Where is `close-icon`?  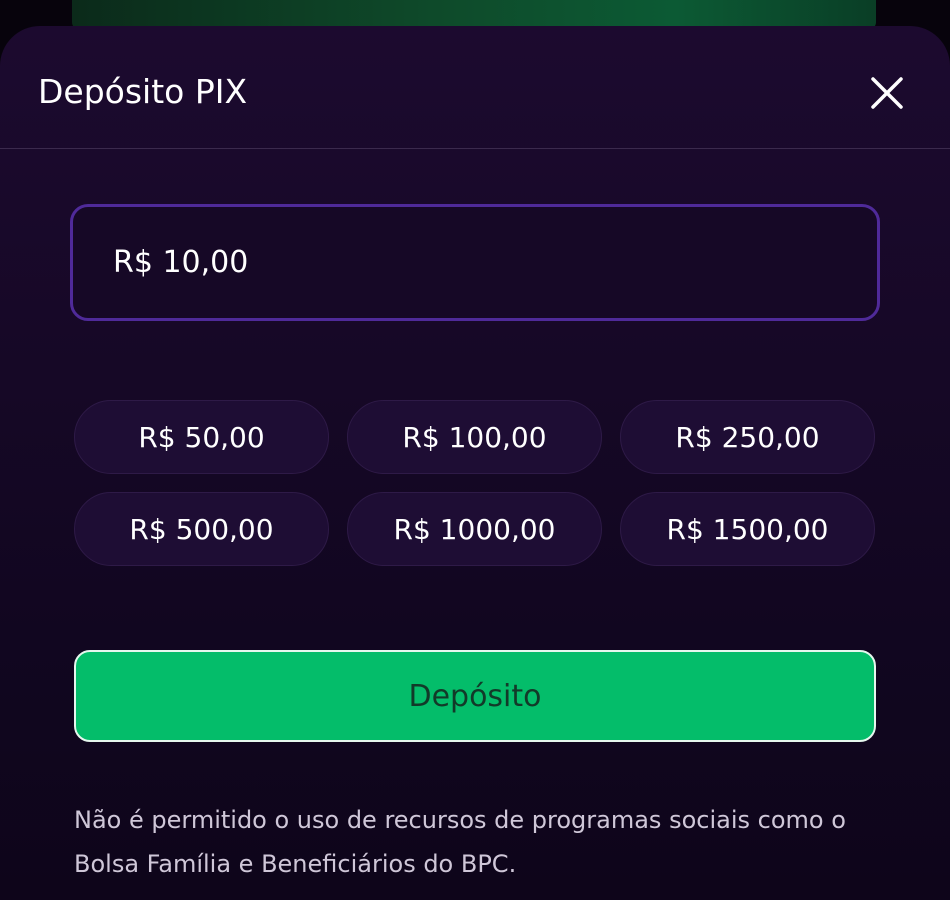 close-icon is located at coordinates (887, 93).